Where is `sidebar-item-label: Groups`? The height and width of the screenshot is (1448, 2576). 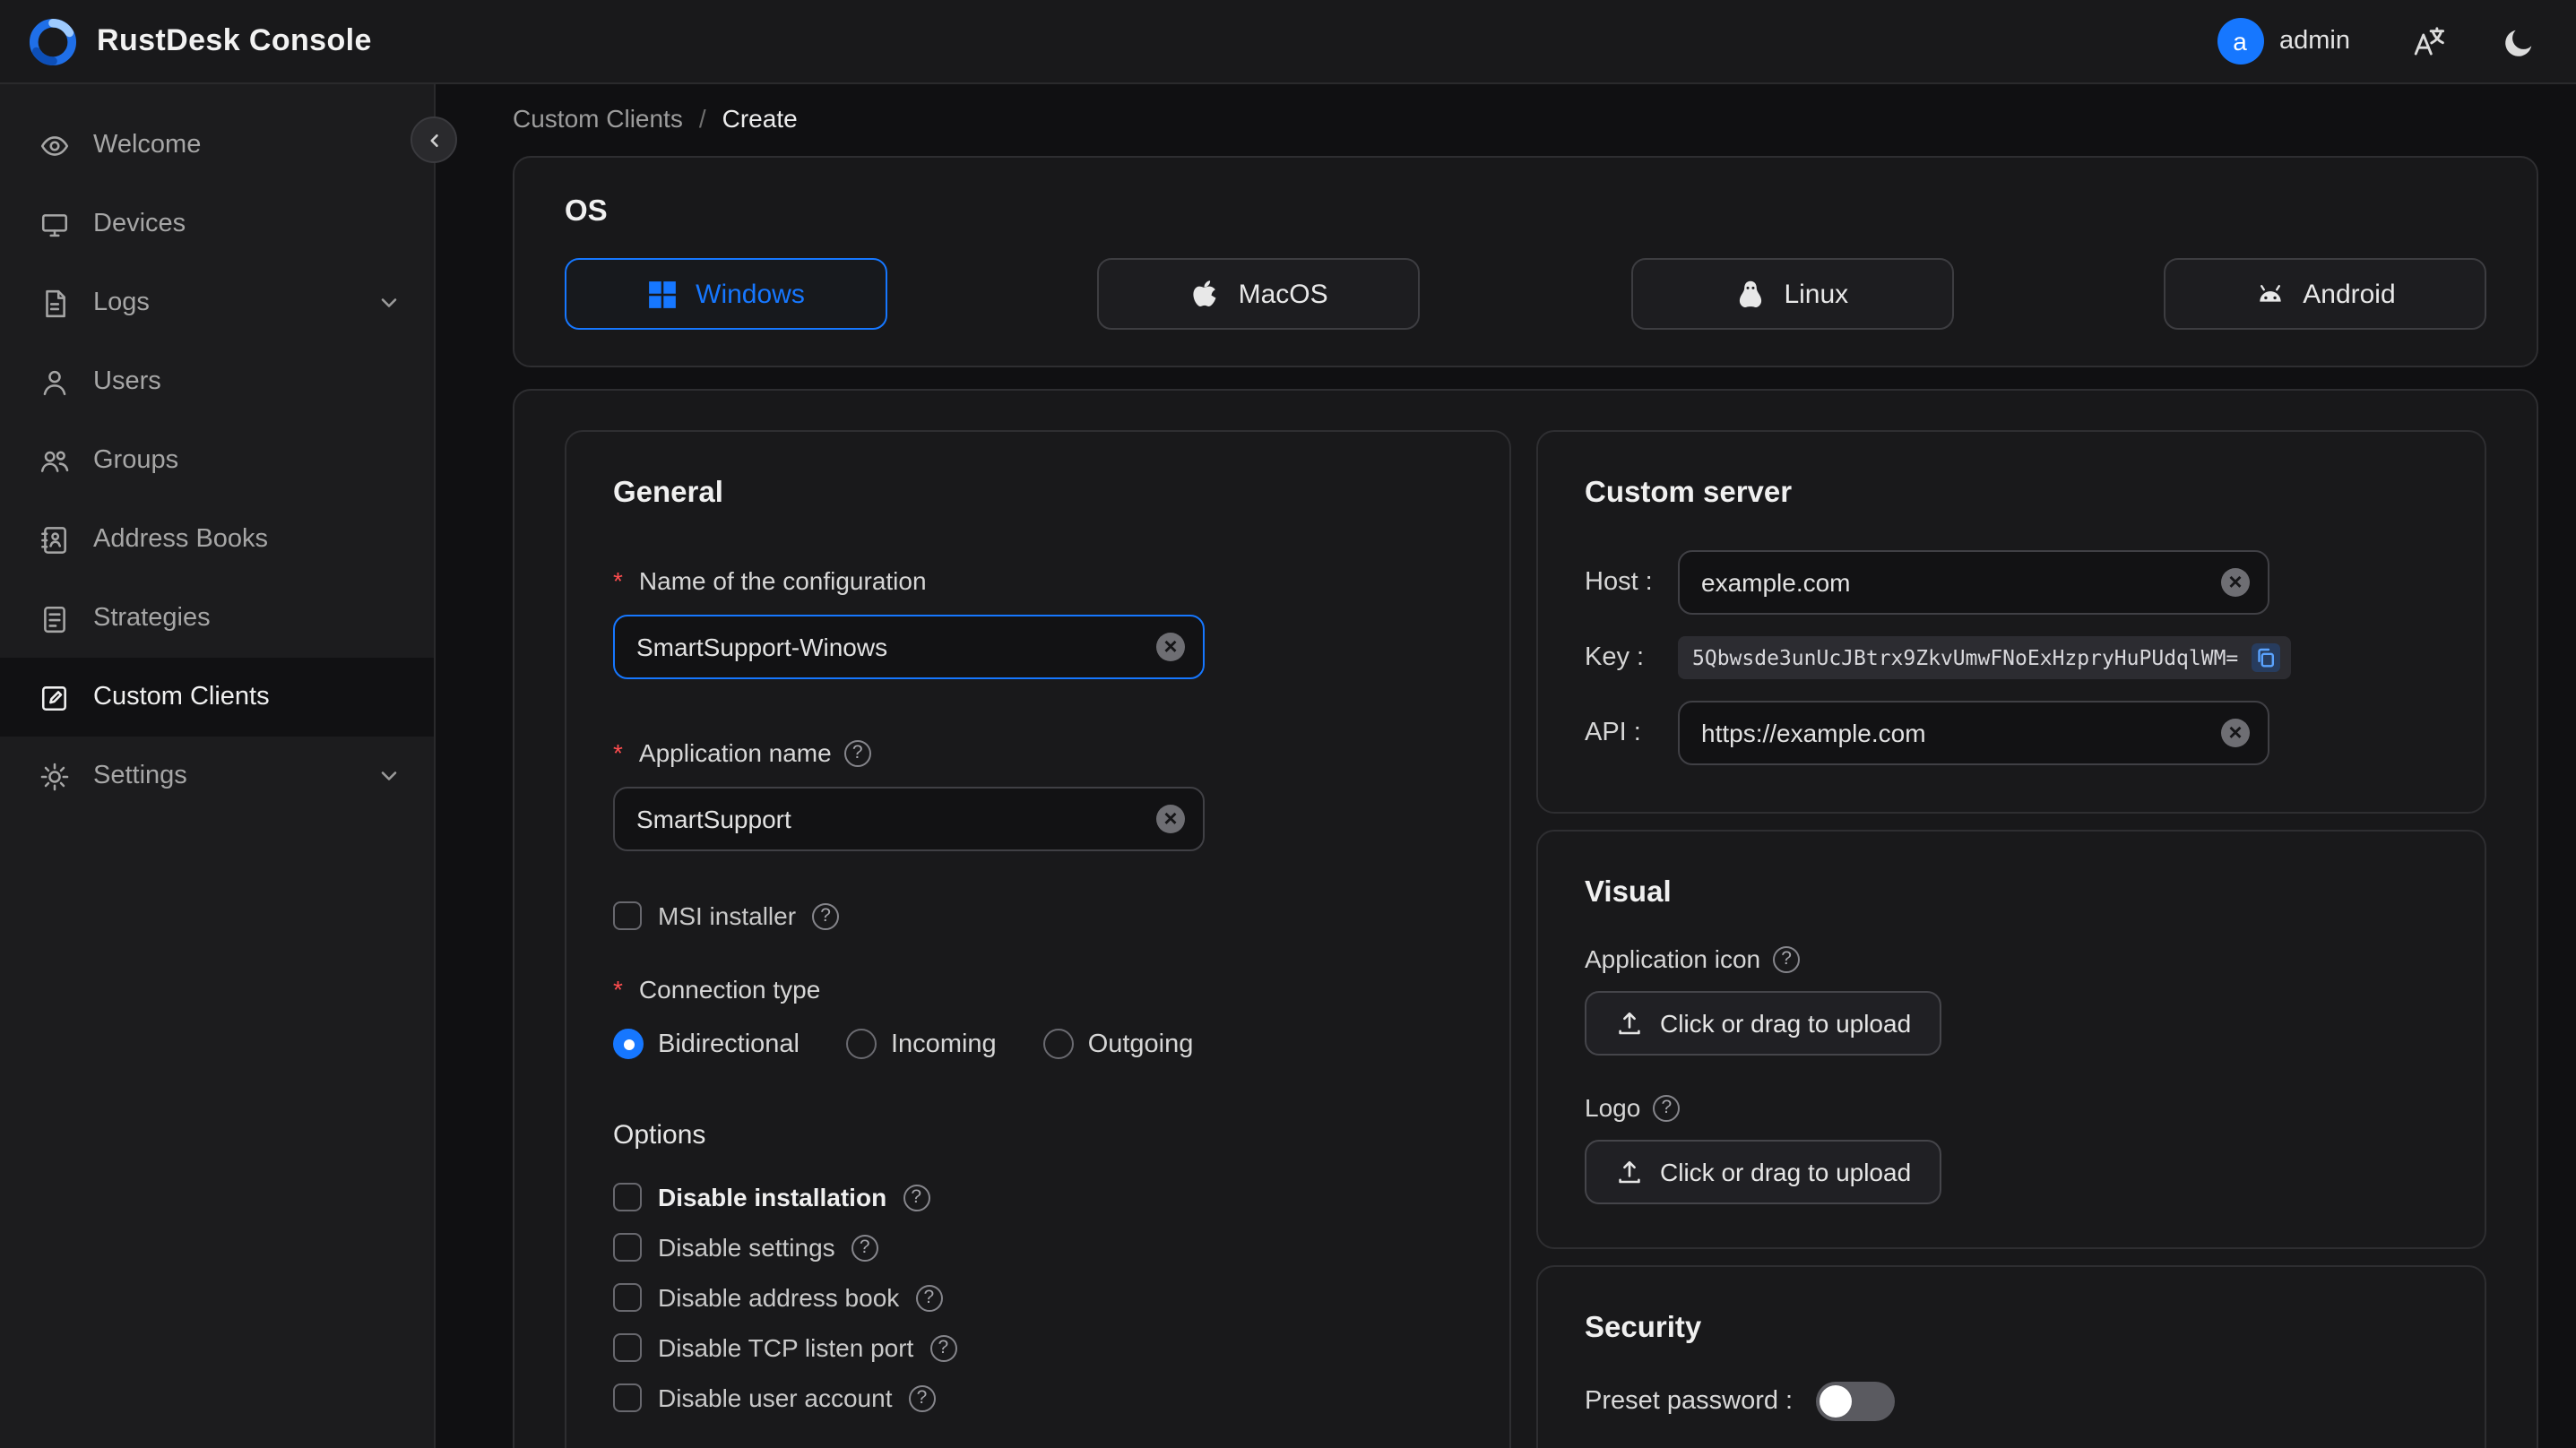 sidebar-item-label: Groups is located at coordinates (136, 461).